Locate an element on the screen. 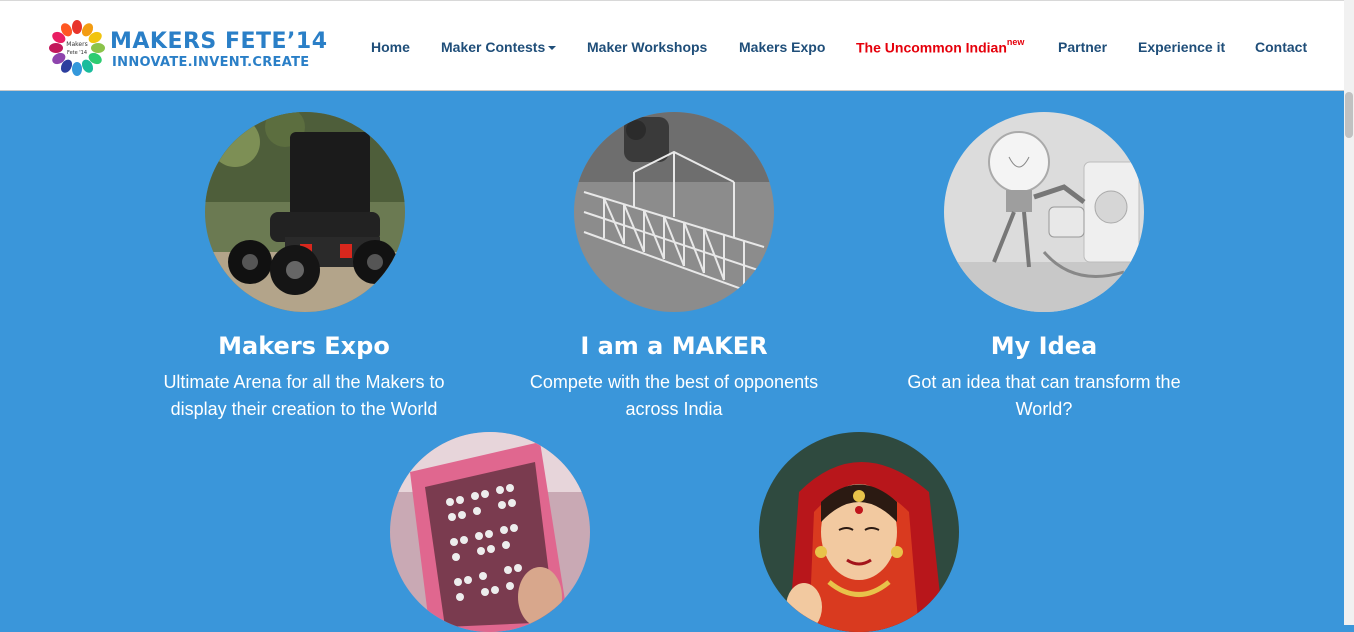 Image resolution: width=1354 pixels, height=632 pixels. scrollbar-thumb is located at coordinates (1349, 115).